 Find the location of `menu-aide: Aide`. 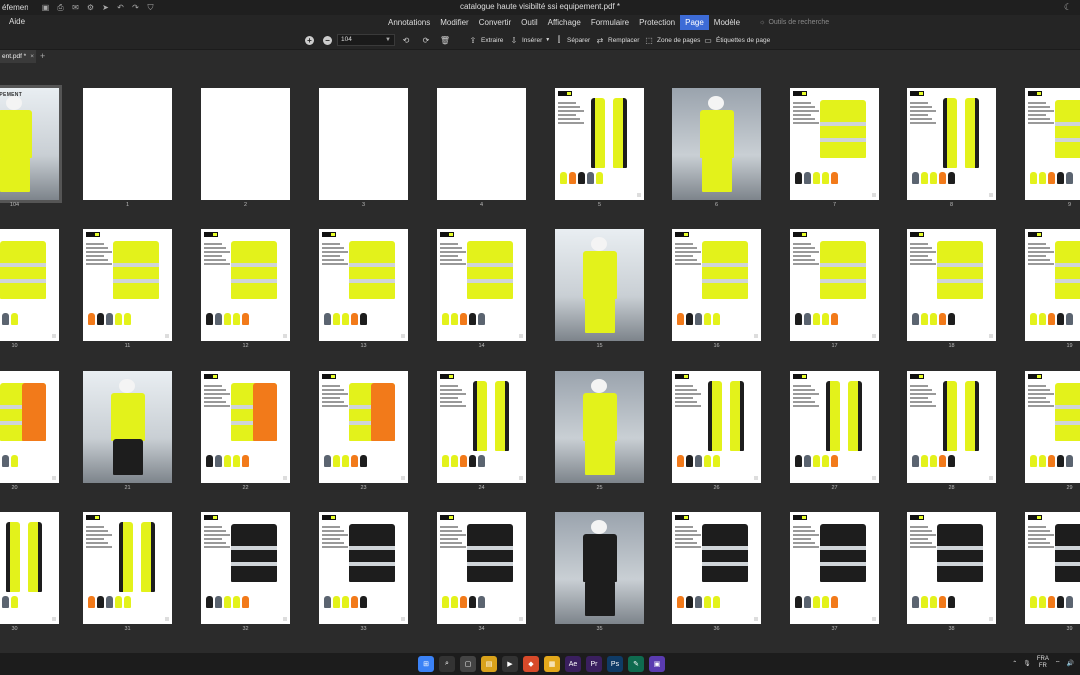

menu-aide: Aide is located at coordinates (17, 21).